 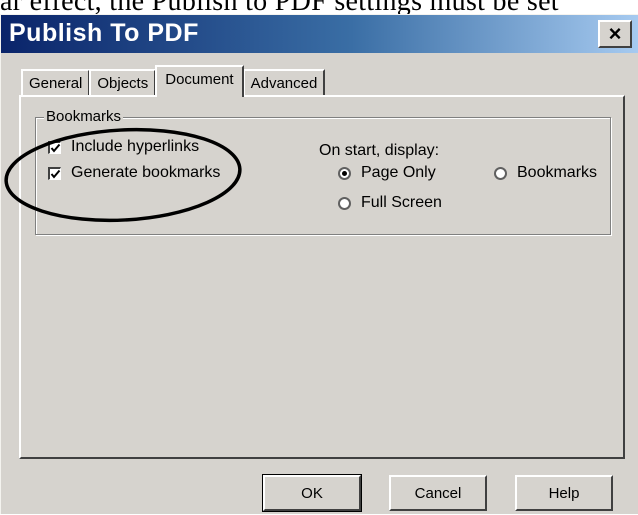 What do you see at coordinates (312, 493) in the screenshot?
I see `ok-button: OK` at bounding box center [312, 493].